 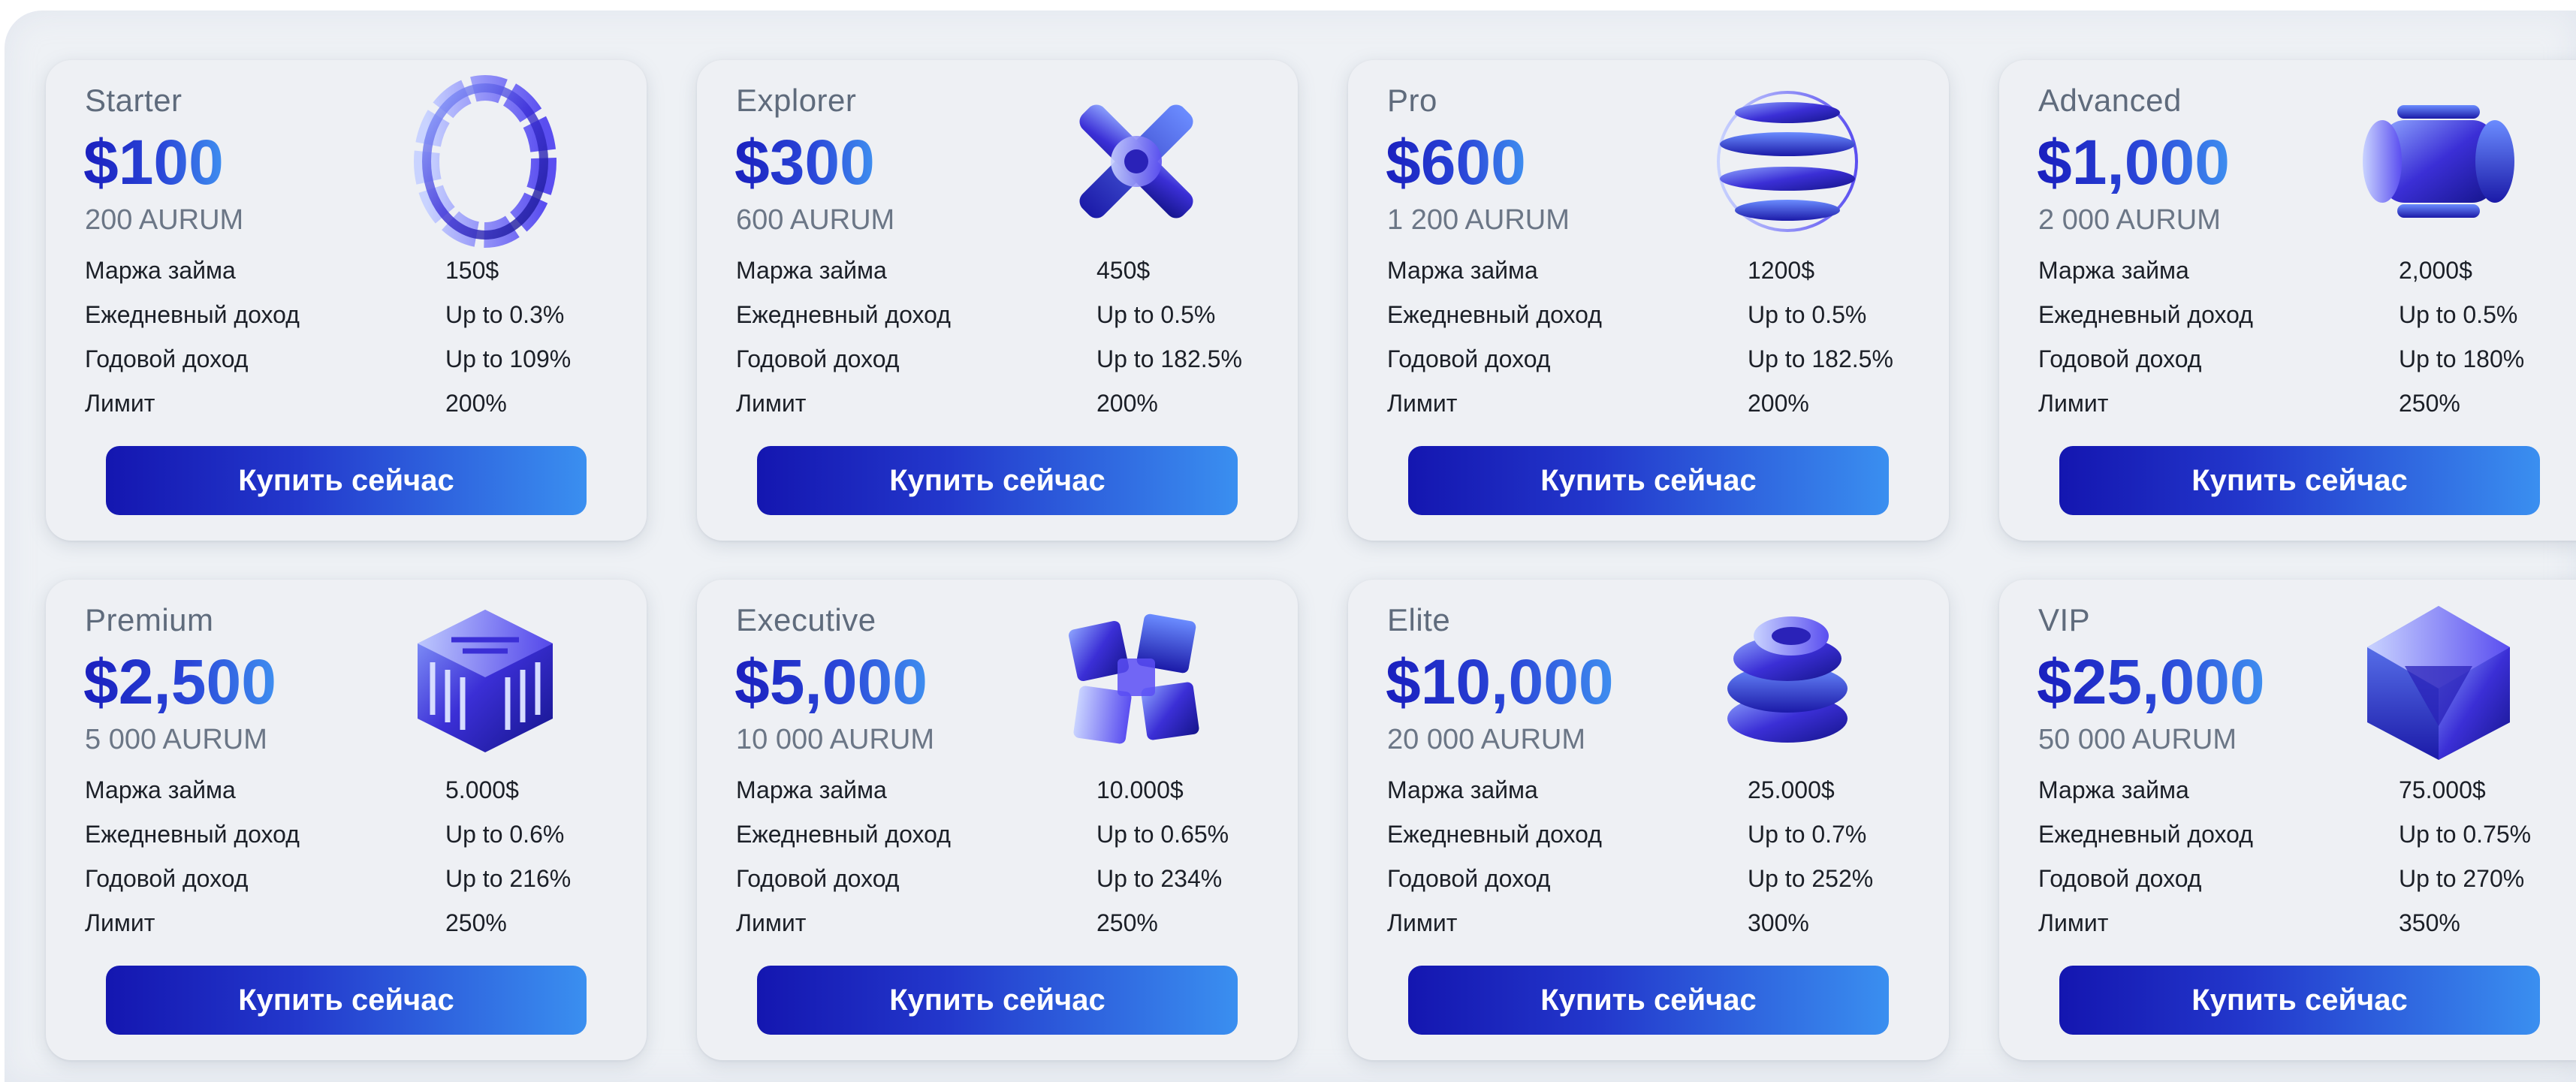 What do you see at coordinates (1787, 161) in the screenshot?
I see `striped-sphere-icon` at bounding box center [1787, 161].